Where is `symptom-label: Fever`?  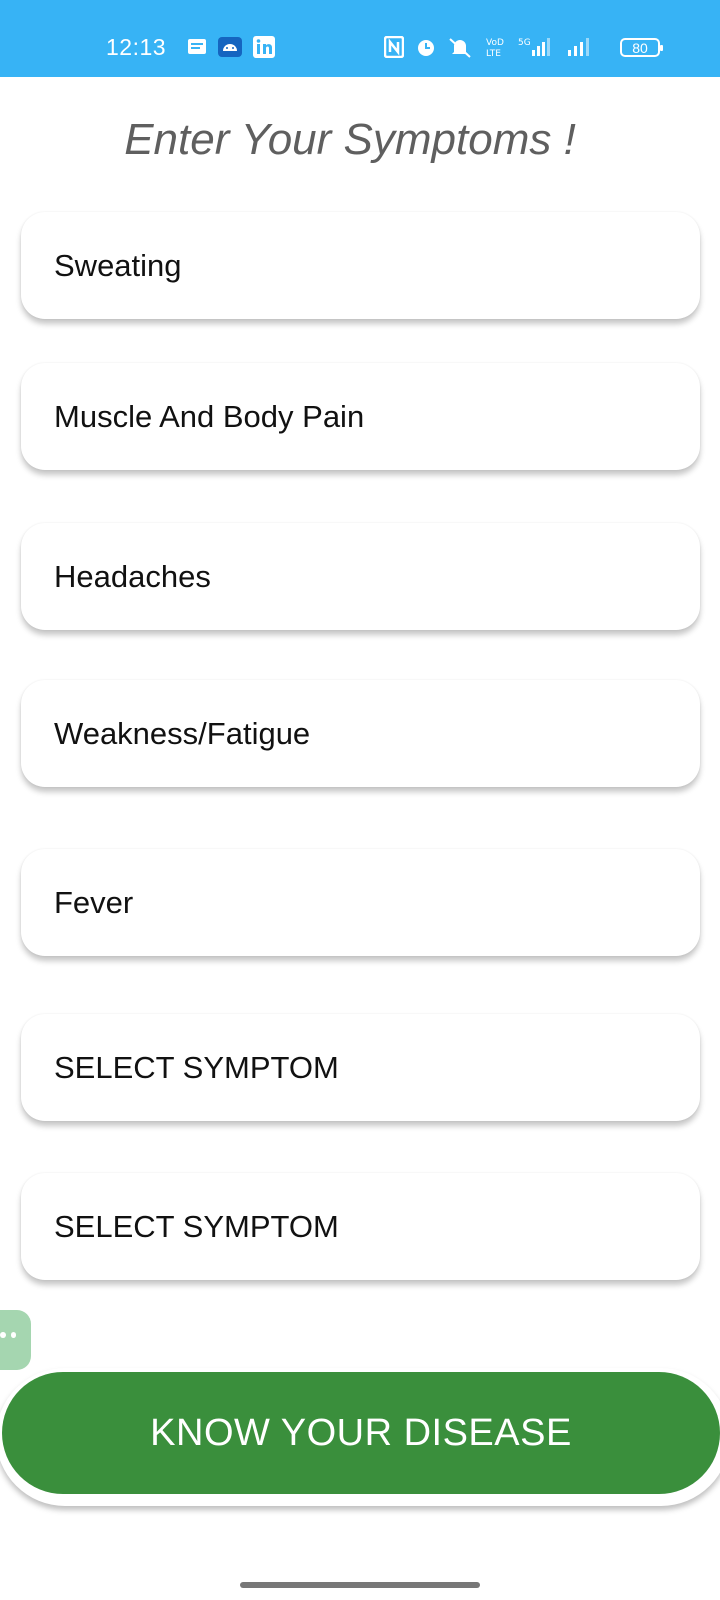 symptom-label: Fever is located at coordinates (94, 902).